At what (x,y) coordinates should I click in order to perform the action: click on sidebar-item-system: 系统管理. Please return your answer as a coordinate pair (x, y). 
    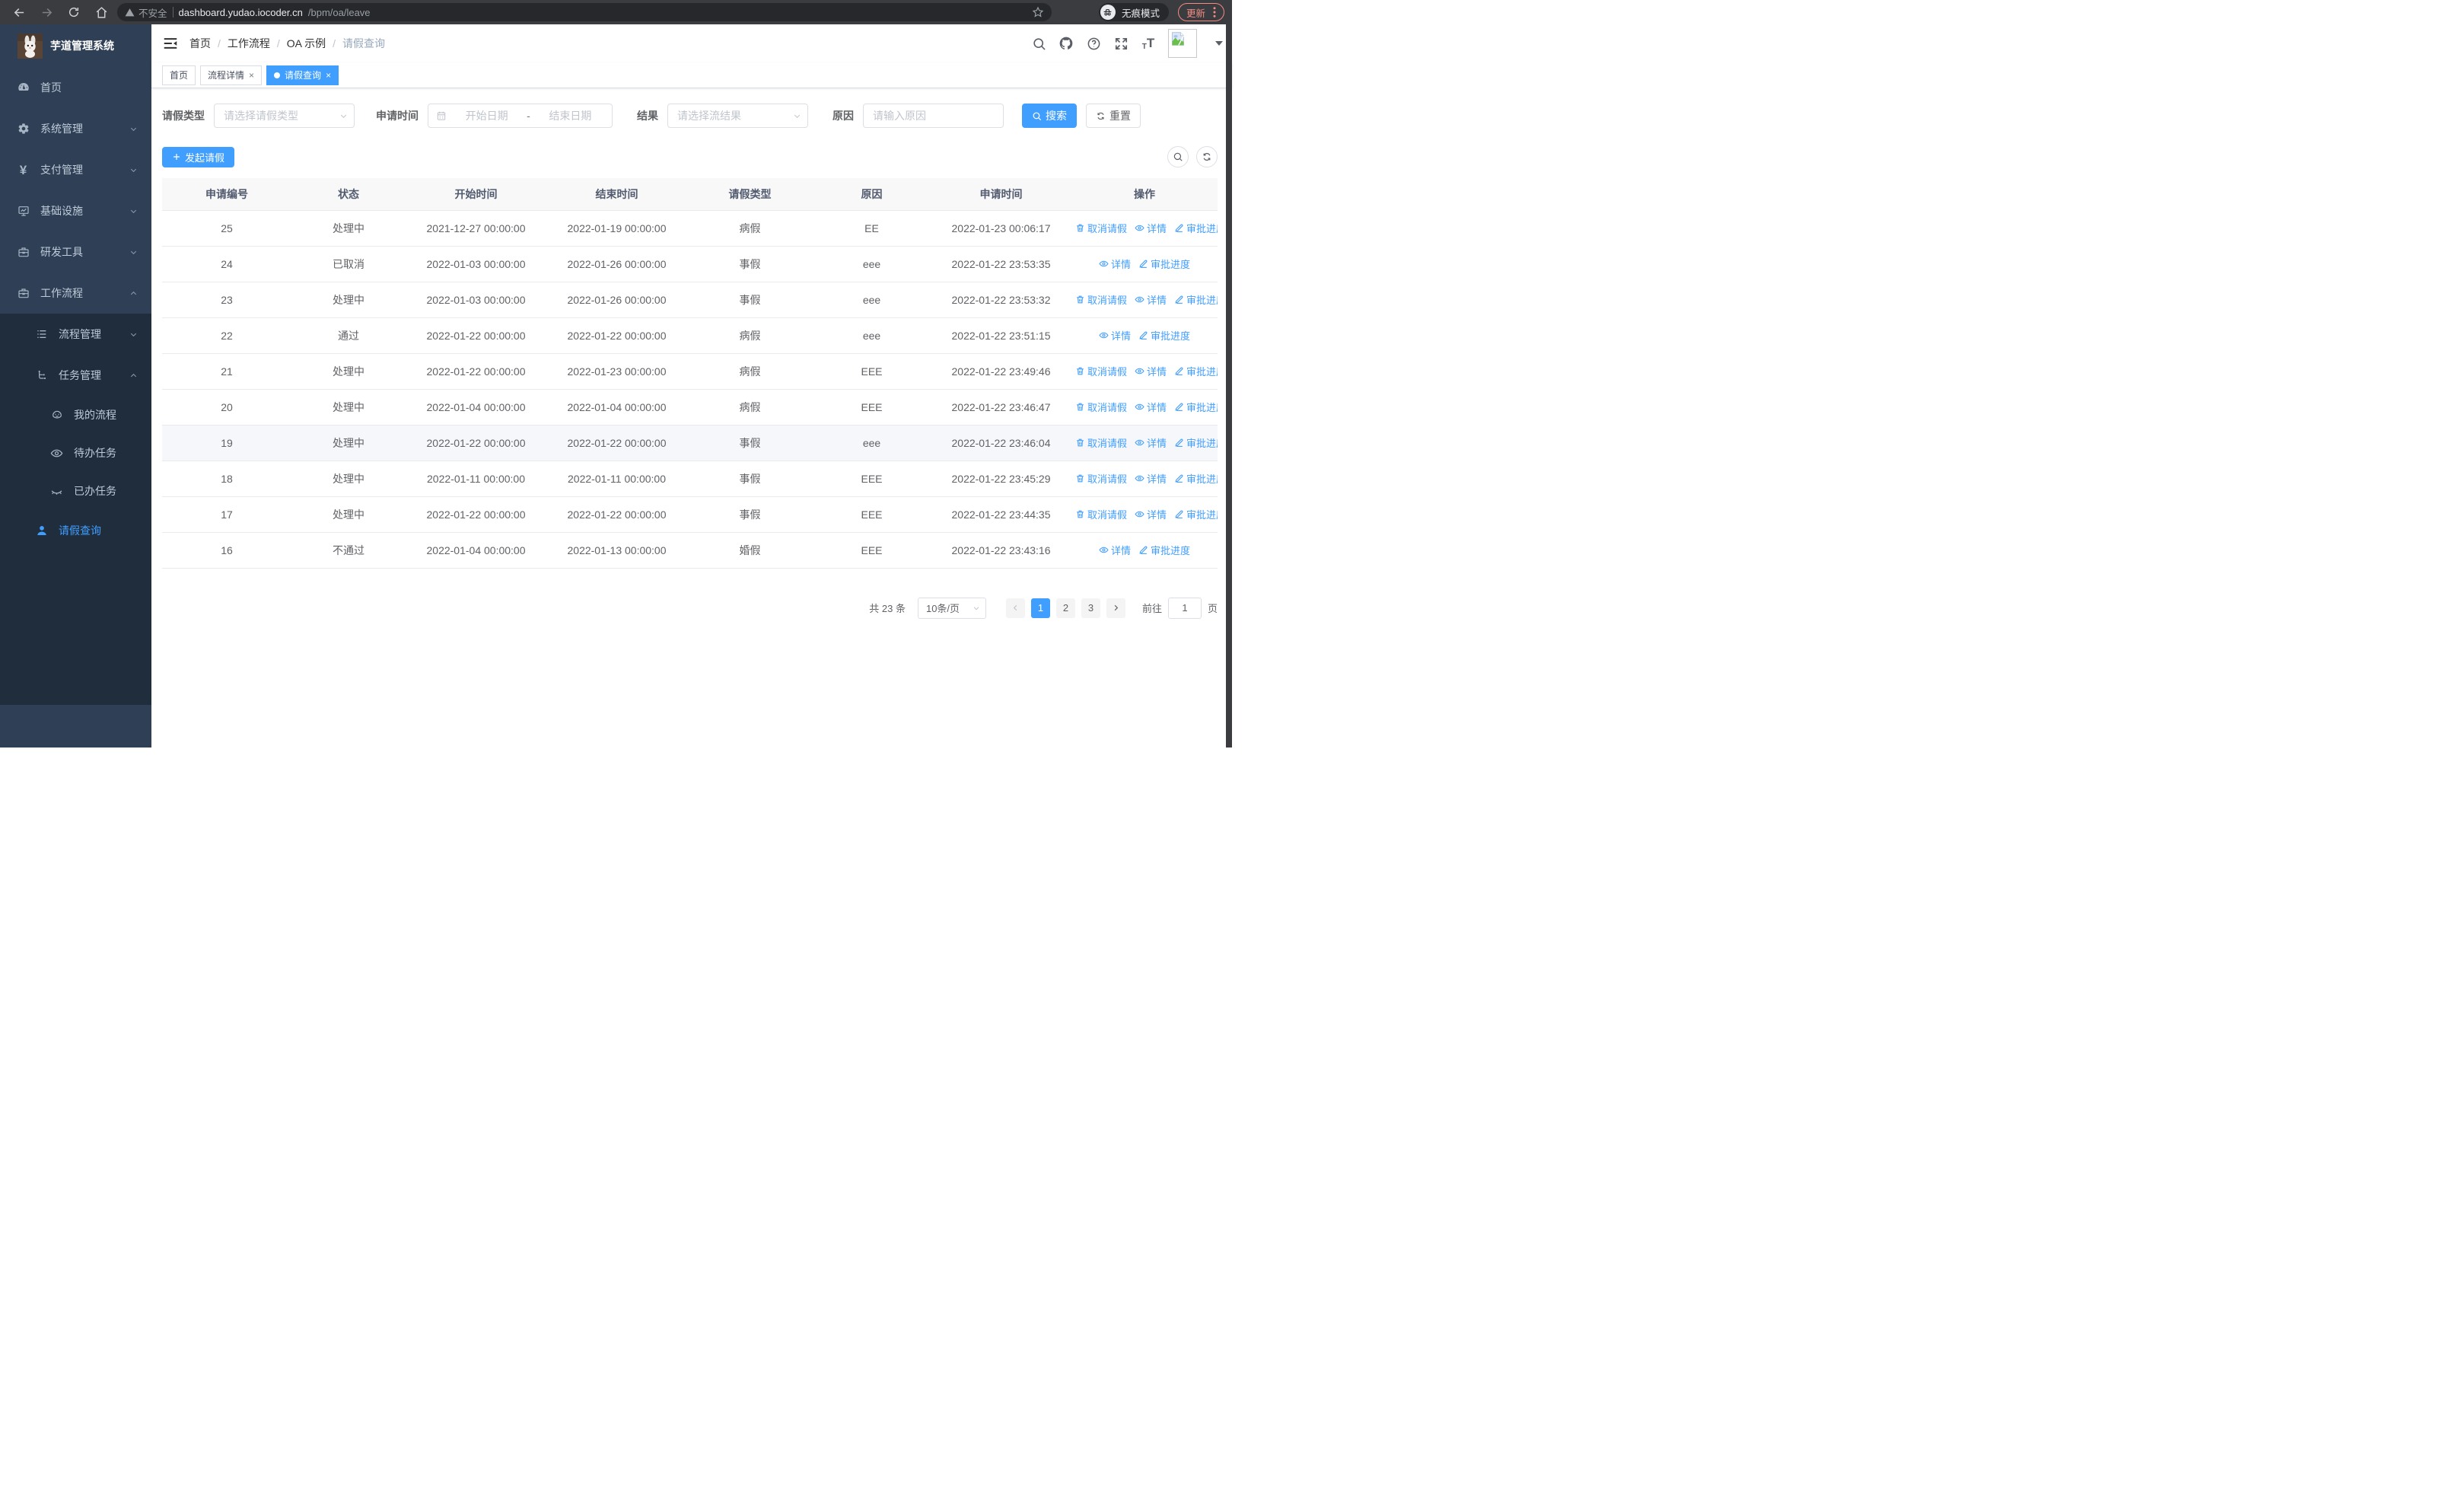
    Looking at the image, I should click on (75, 128).